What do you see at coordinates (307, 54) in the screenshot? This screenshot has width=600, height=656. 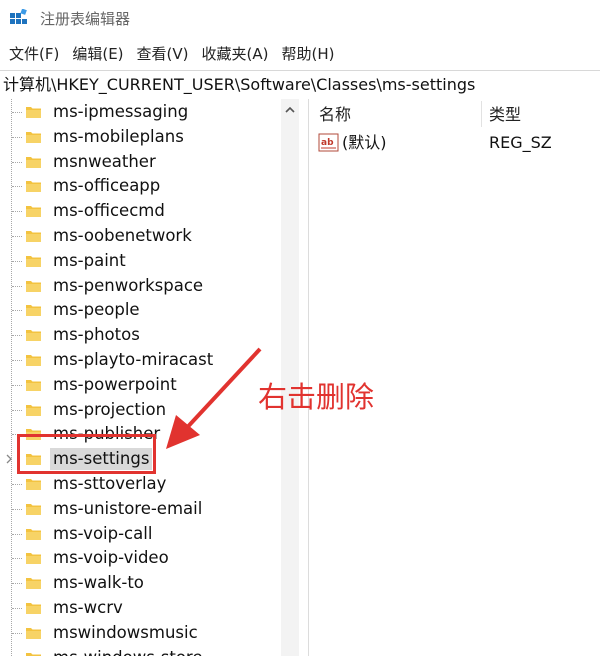 I see `menu-help: 帮助(H)` at bounding box center [307, 54].